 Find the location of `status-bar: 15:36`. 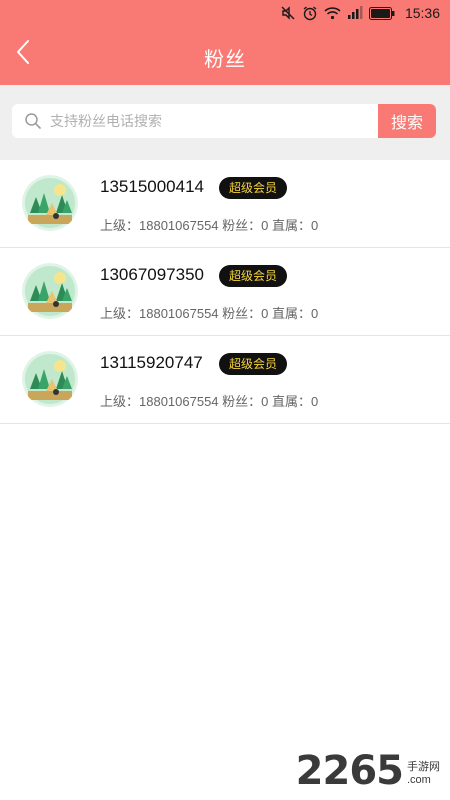

status-bar: 15:36 is located at coordinates (225, 13).